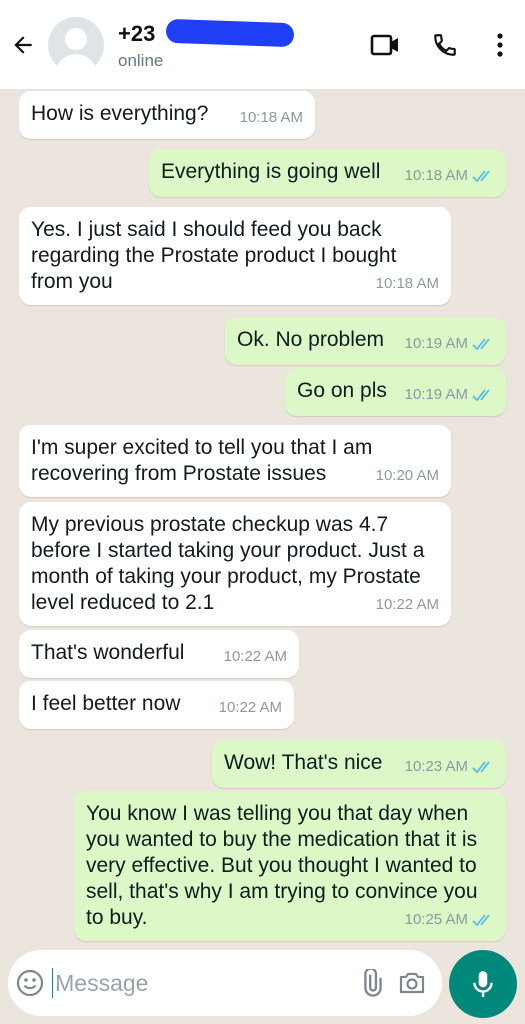  What do you see at coordinates (327, 173) in the screenshot?
I see `message-bubble-outgoing: Everything is going well 10:18 AM` at bounding box center [327, 173].